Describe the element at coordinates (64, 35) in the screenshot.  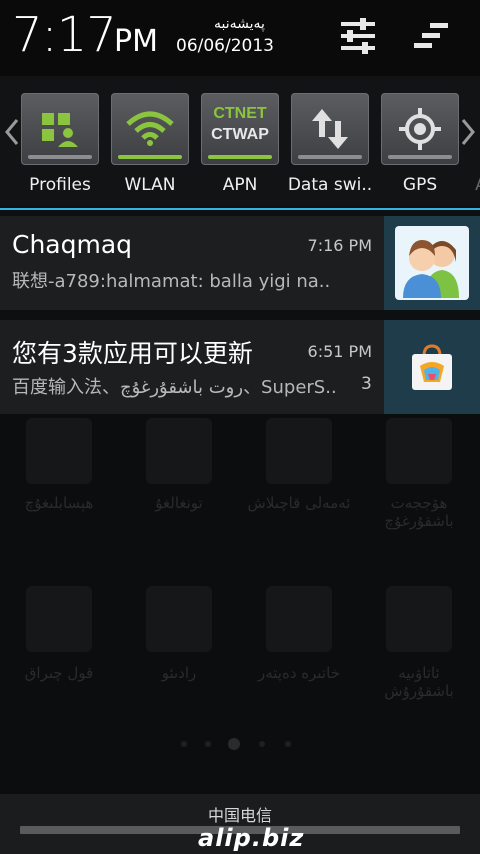
I see `clock-time: 7:17` at that location.